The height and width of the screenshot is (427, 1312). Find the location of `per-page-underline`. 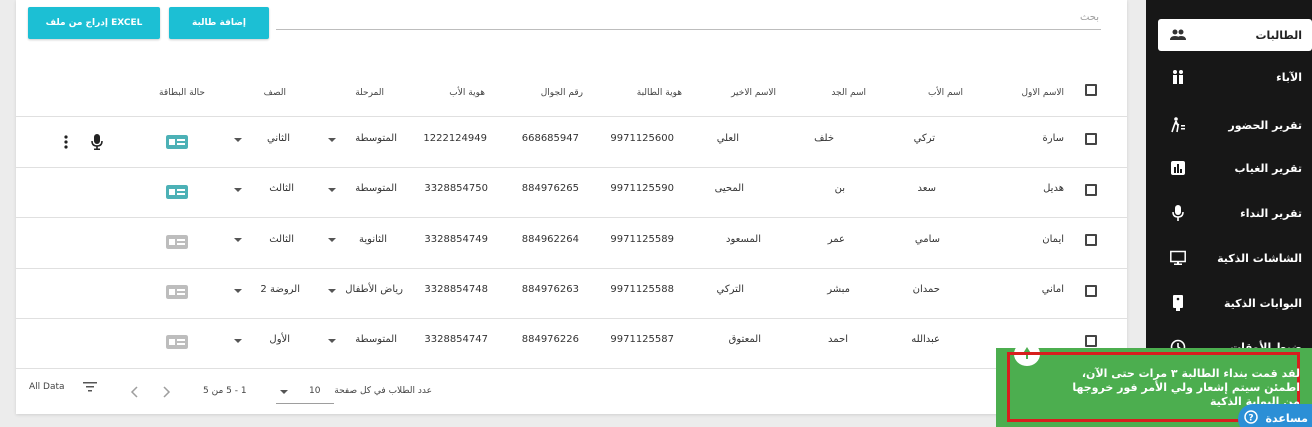

per-page-underline is located at coordinates (305, 403).